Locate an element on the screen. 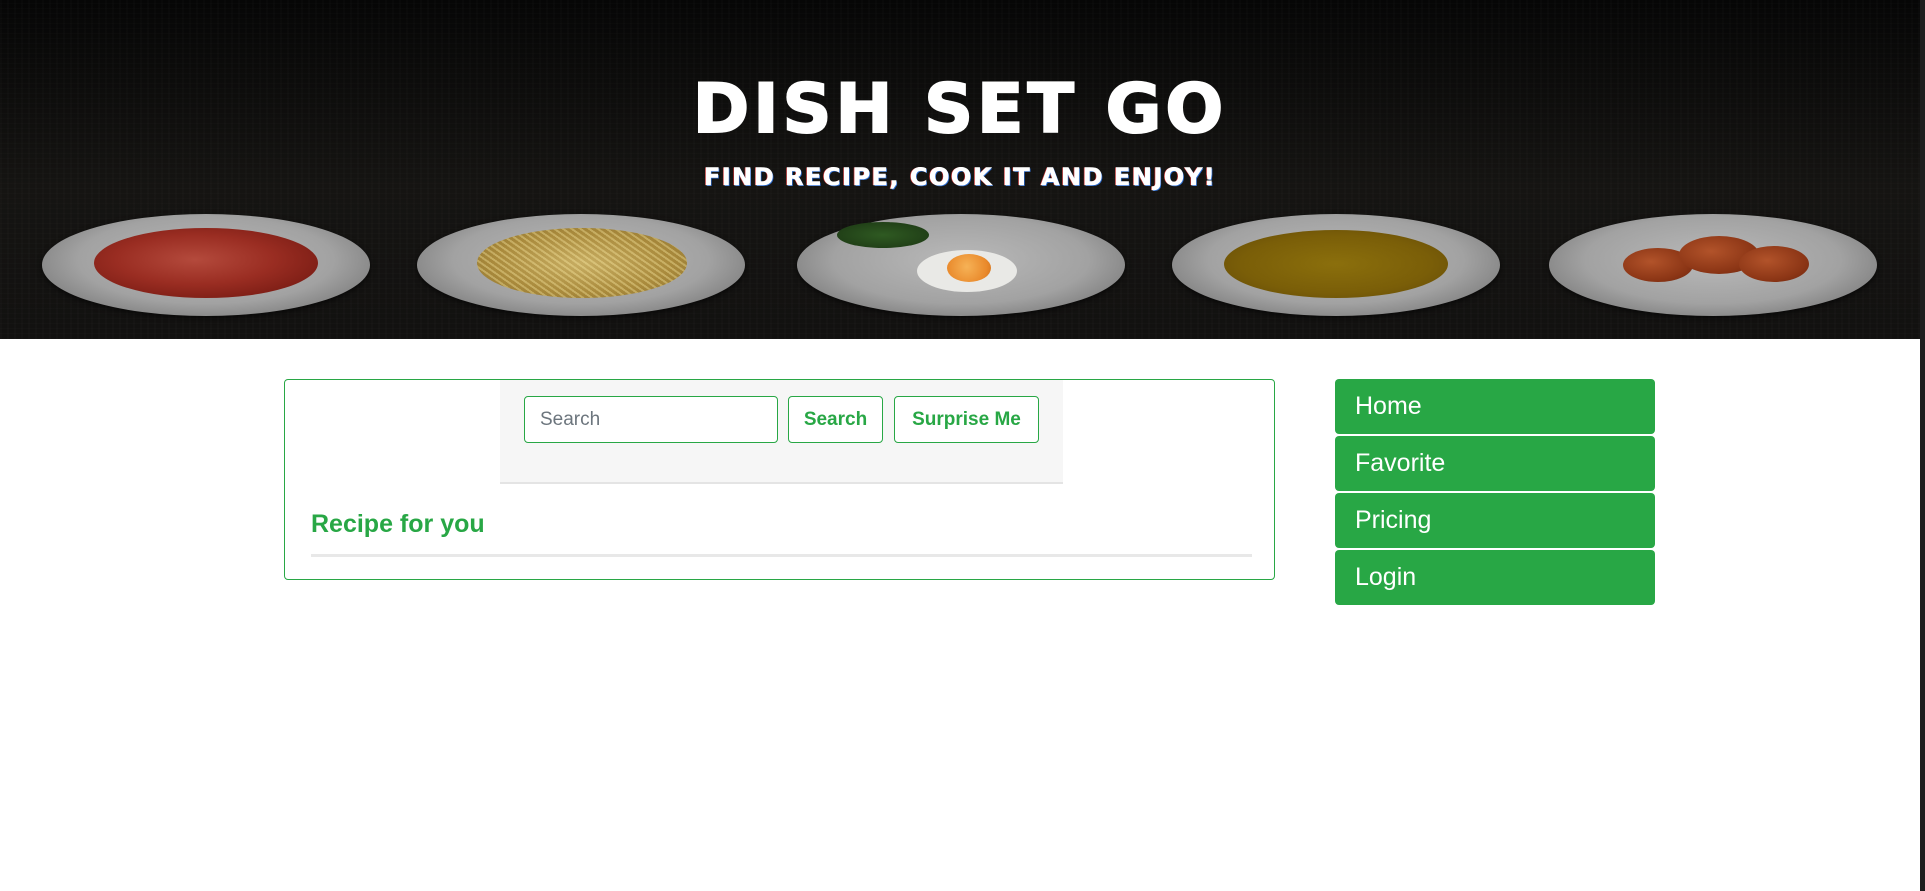  fried-egg-plate-image is located at coordinates (961, 265).